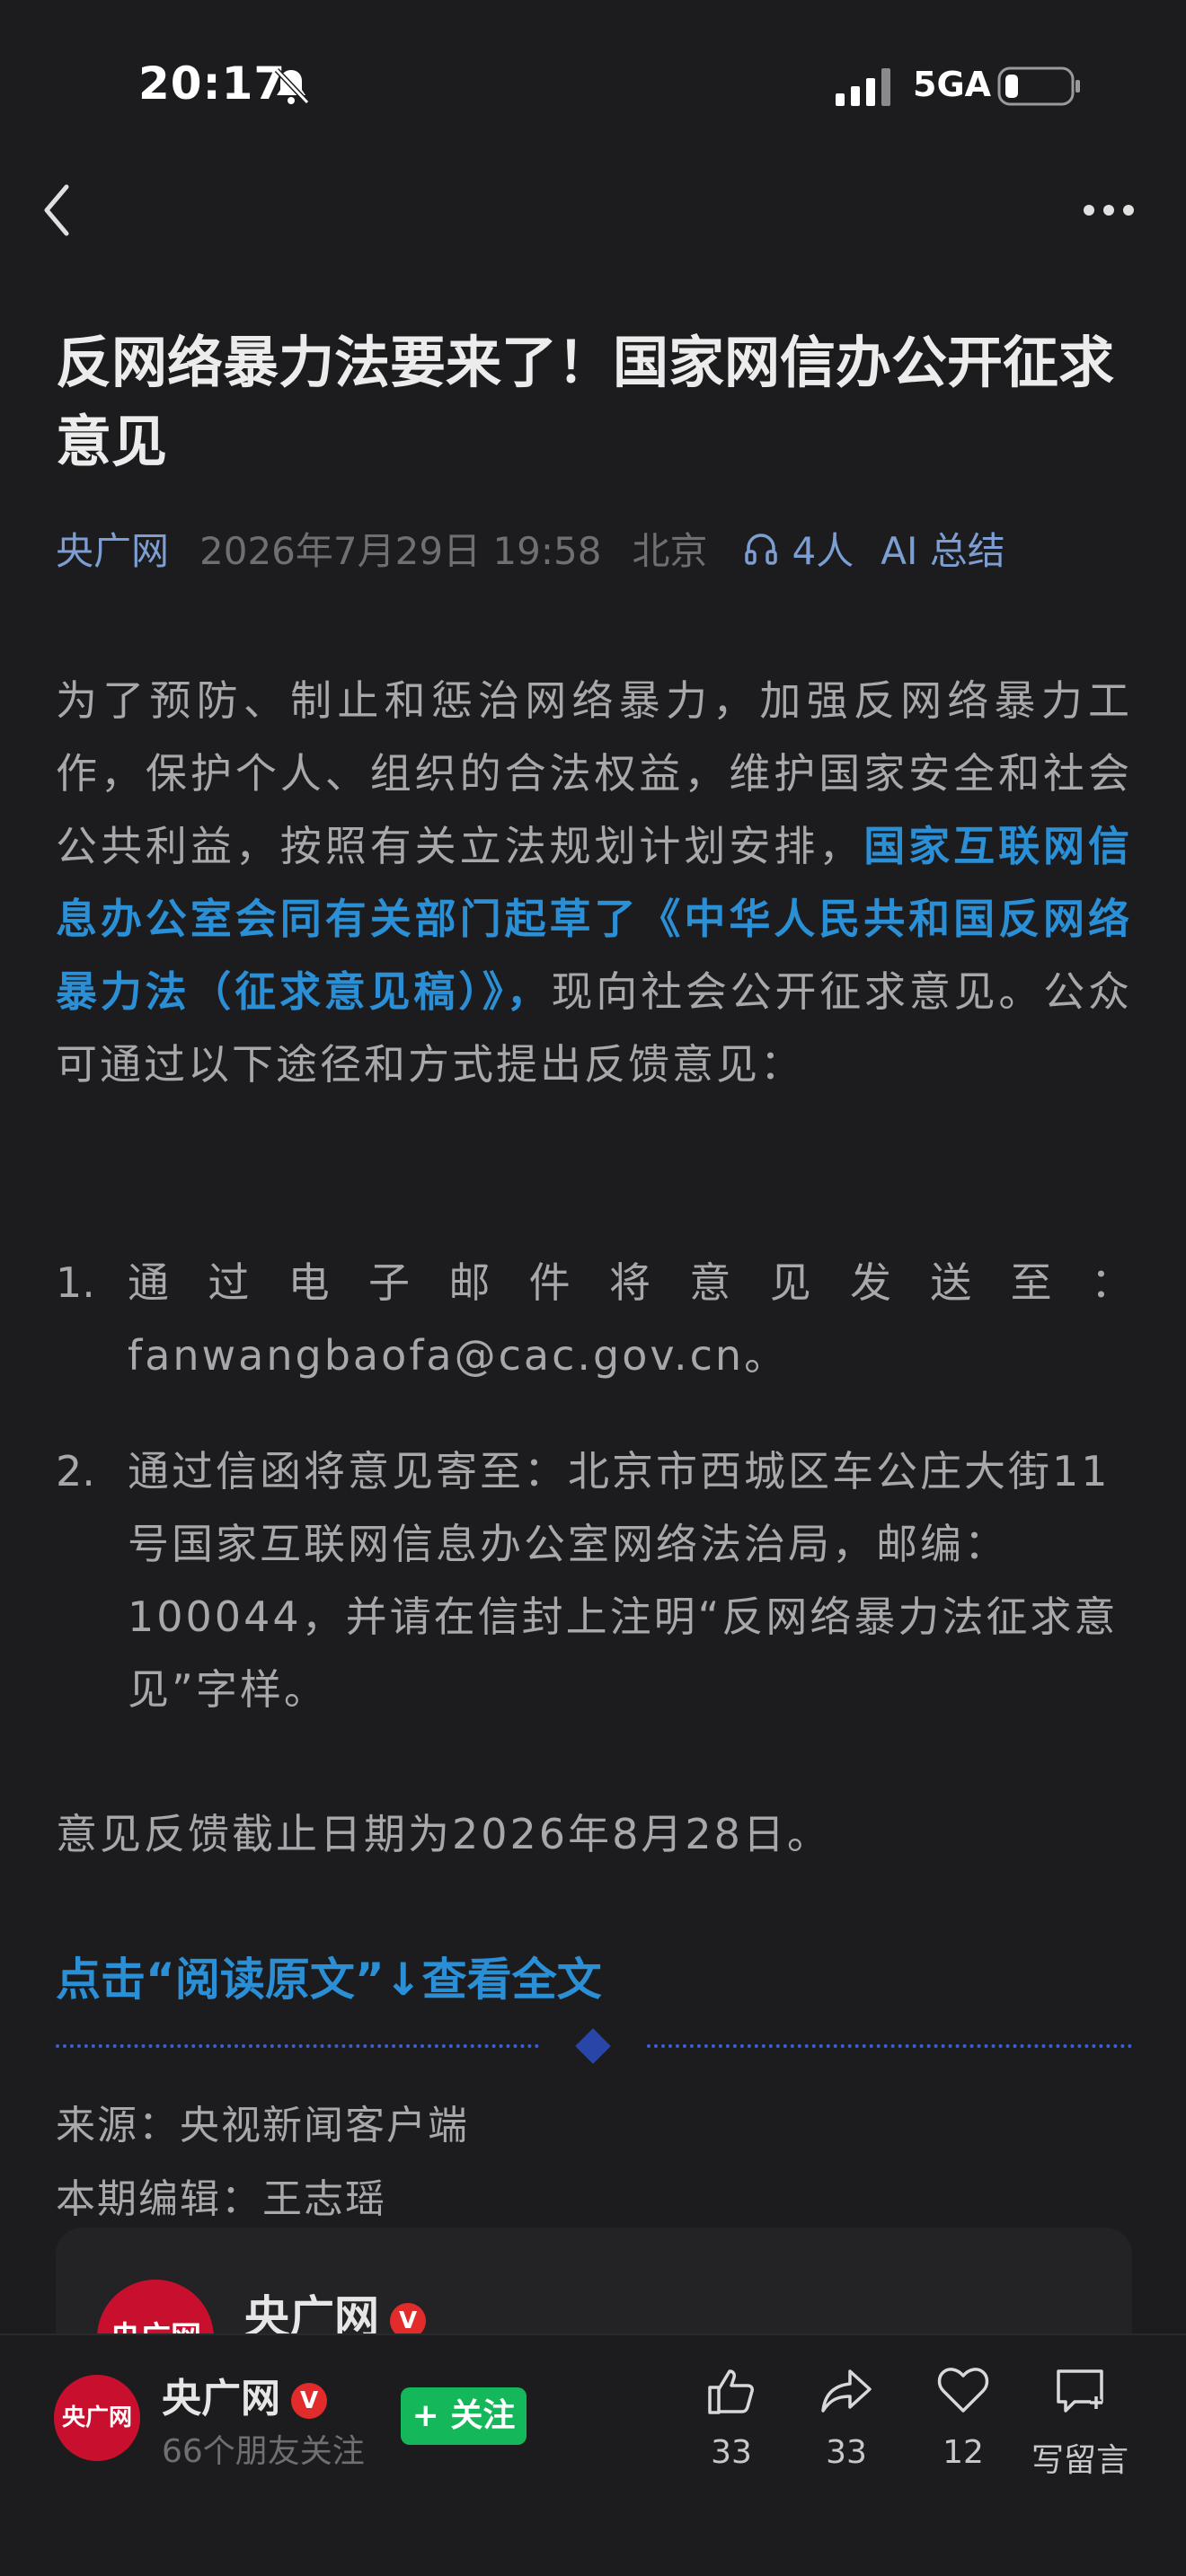  I want to click on publisher-name: 央广网 V, so click(244, 2394).